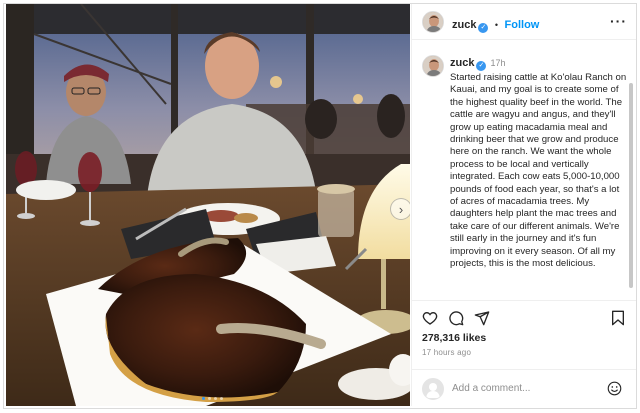 This screenshot has height=413, width=640. I want to click on caption-avatar, so click(433, 66).